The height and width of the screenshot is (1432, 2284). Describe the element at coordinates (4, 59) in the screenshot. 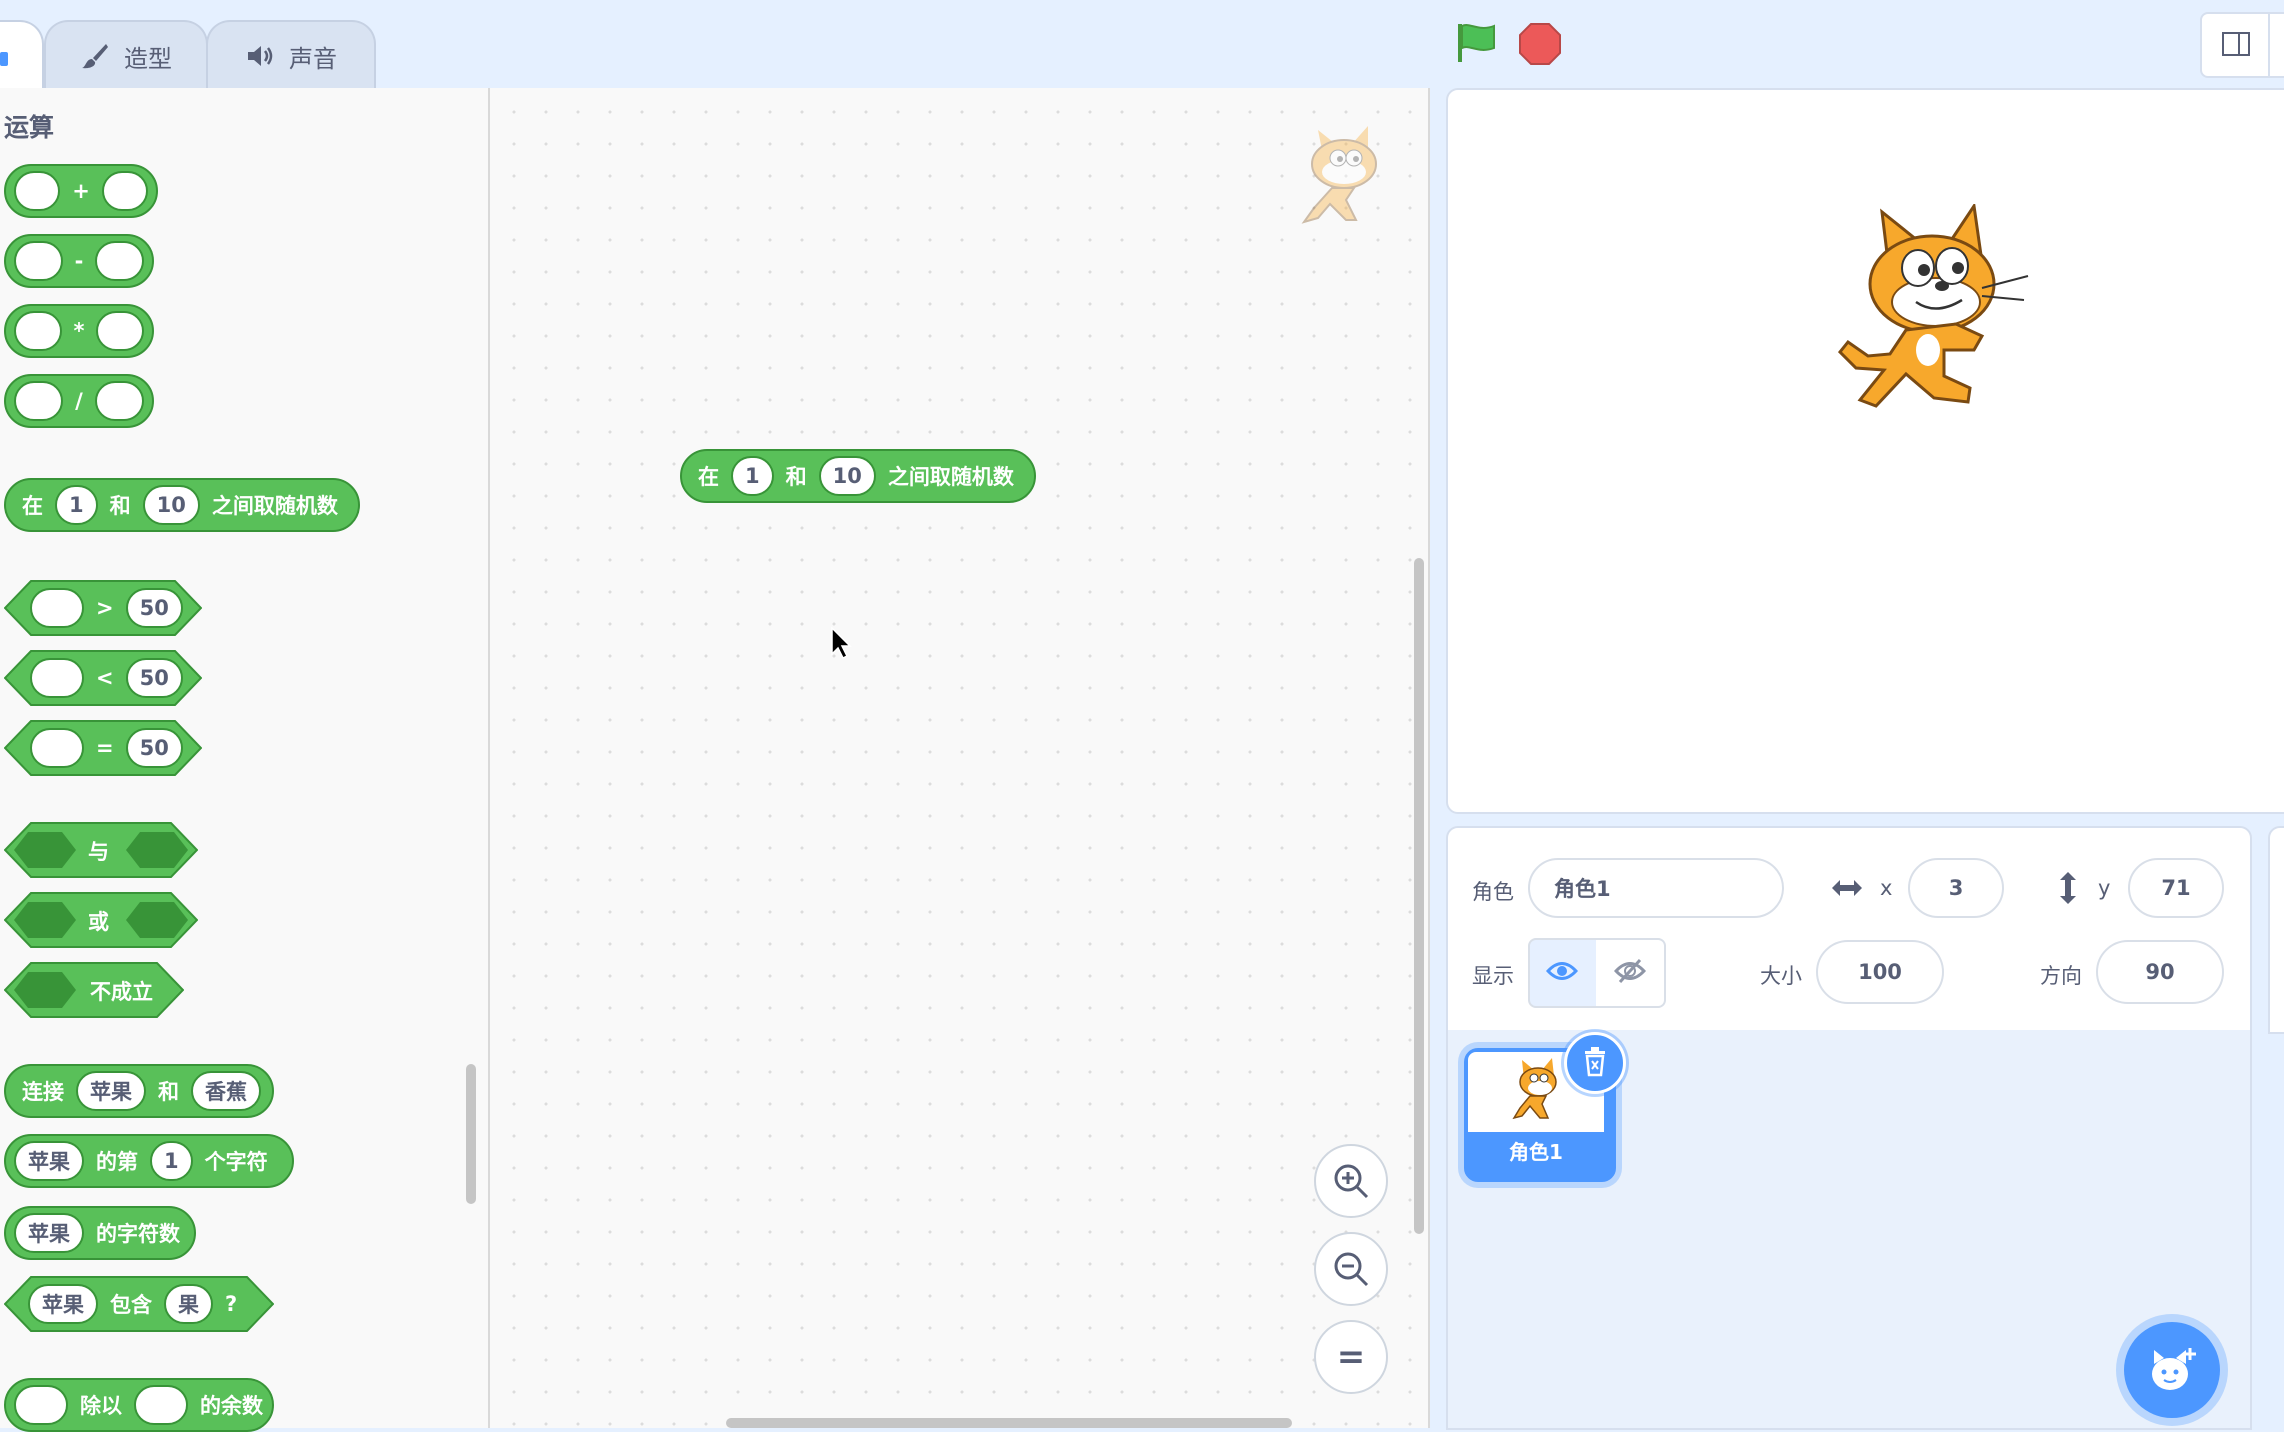

I see `code-icon` at that location.